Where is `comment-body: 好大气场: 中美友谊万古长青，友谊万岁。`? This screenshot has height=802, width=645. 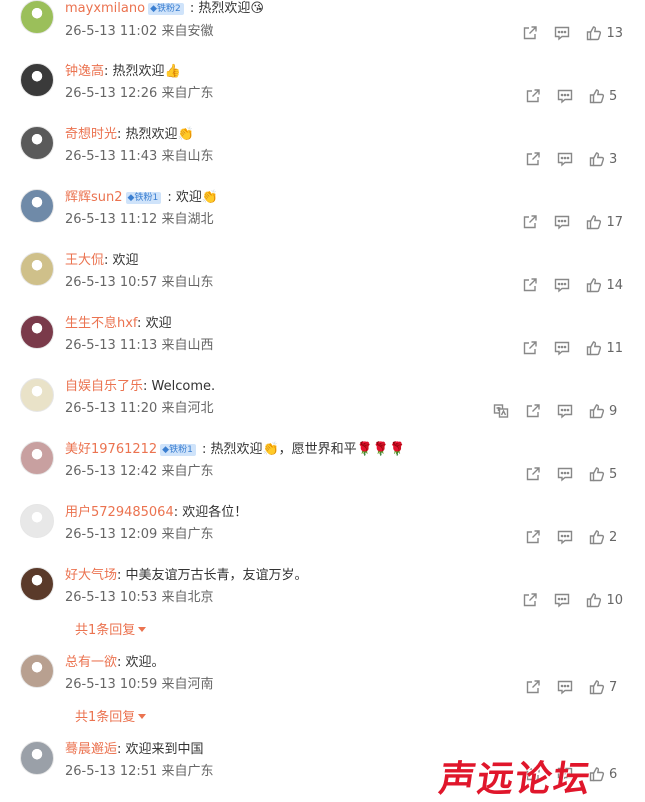 comment-body: 好大气场: 中美友谊万古长青，友谊万岁。 is located at coordinates (186, 576).